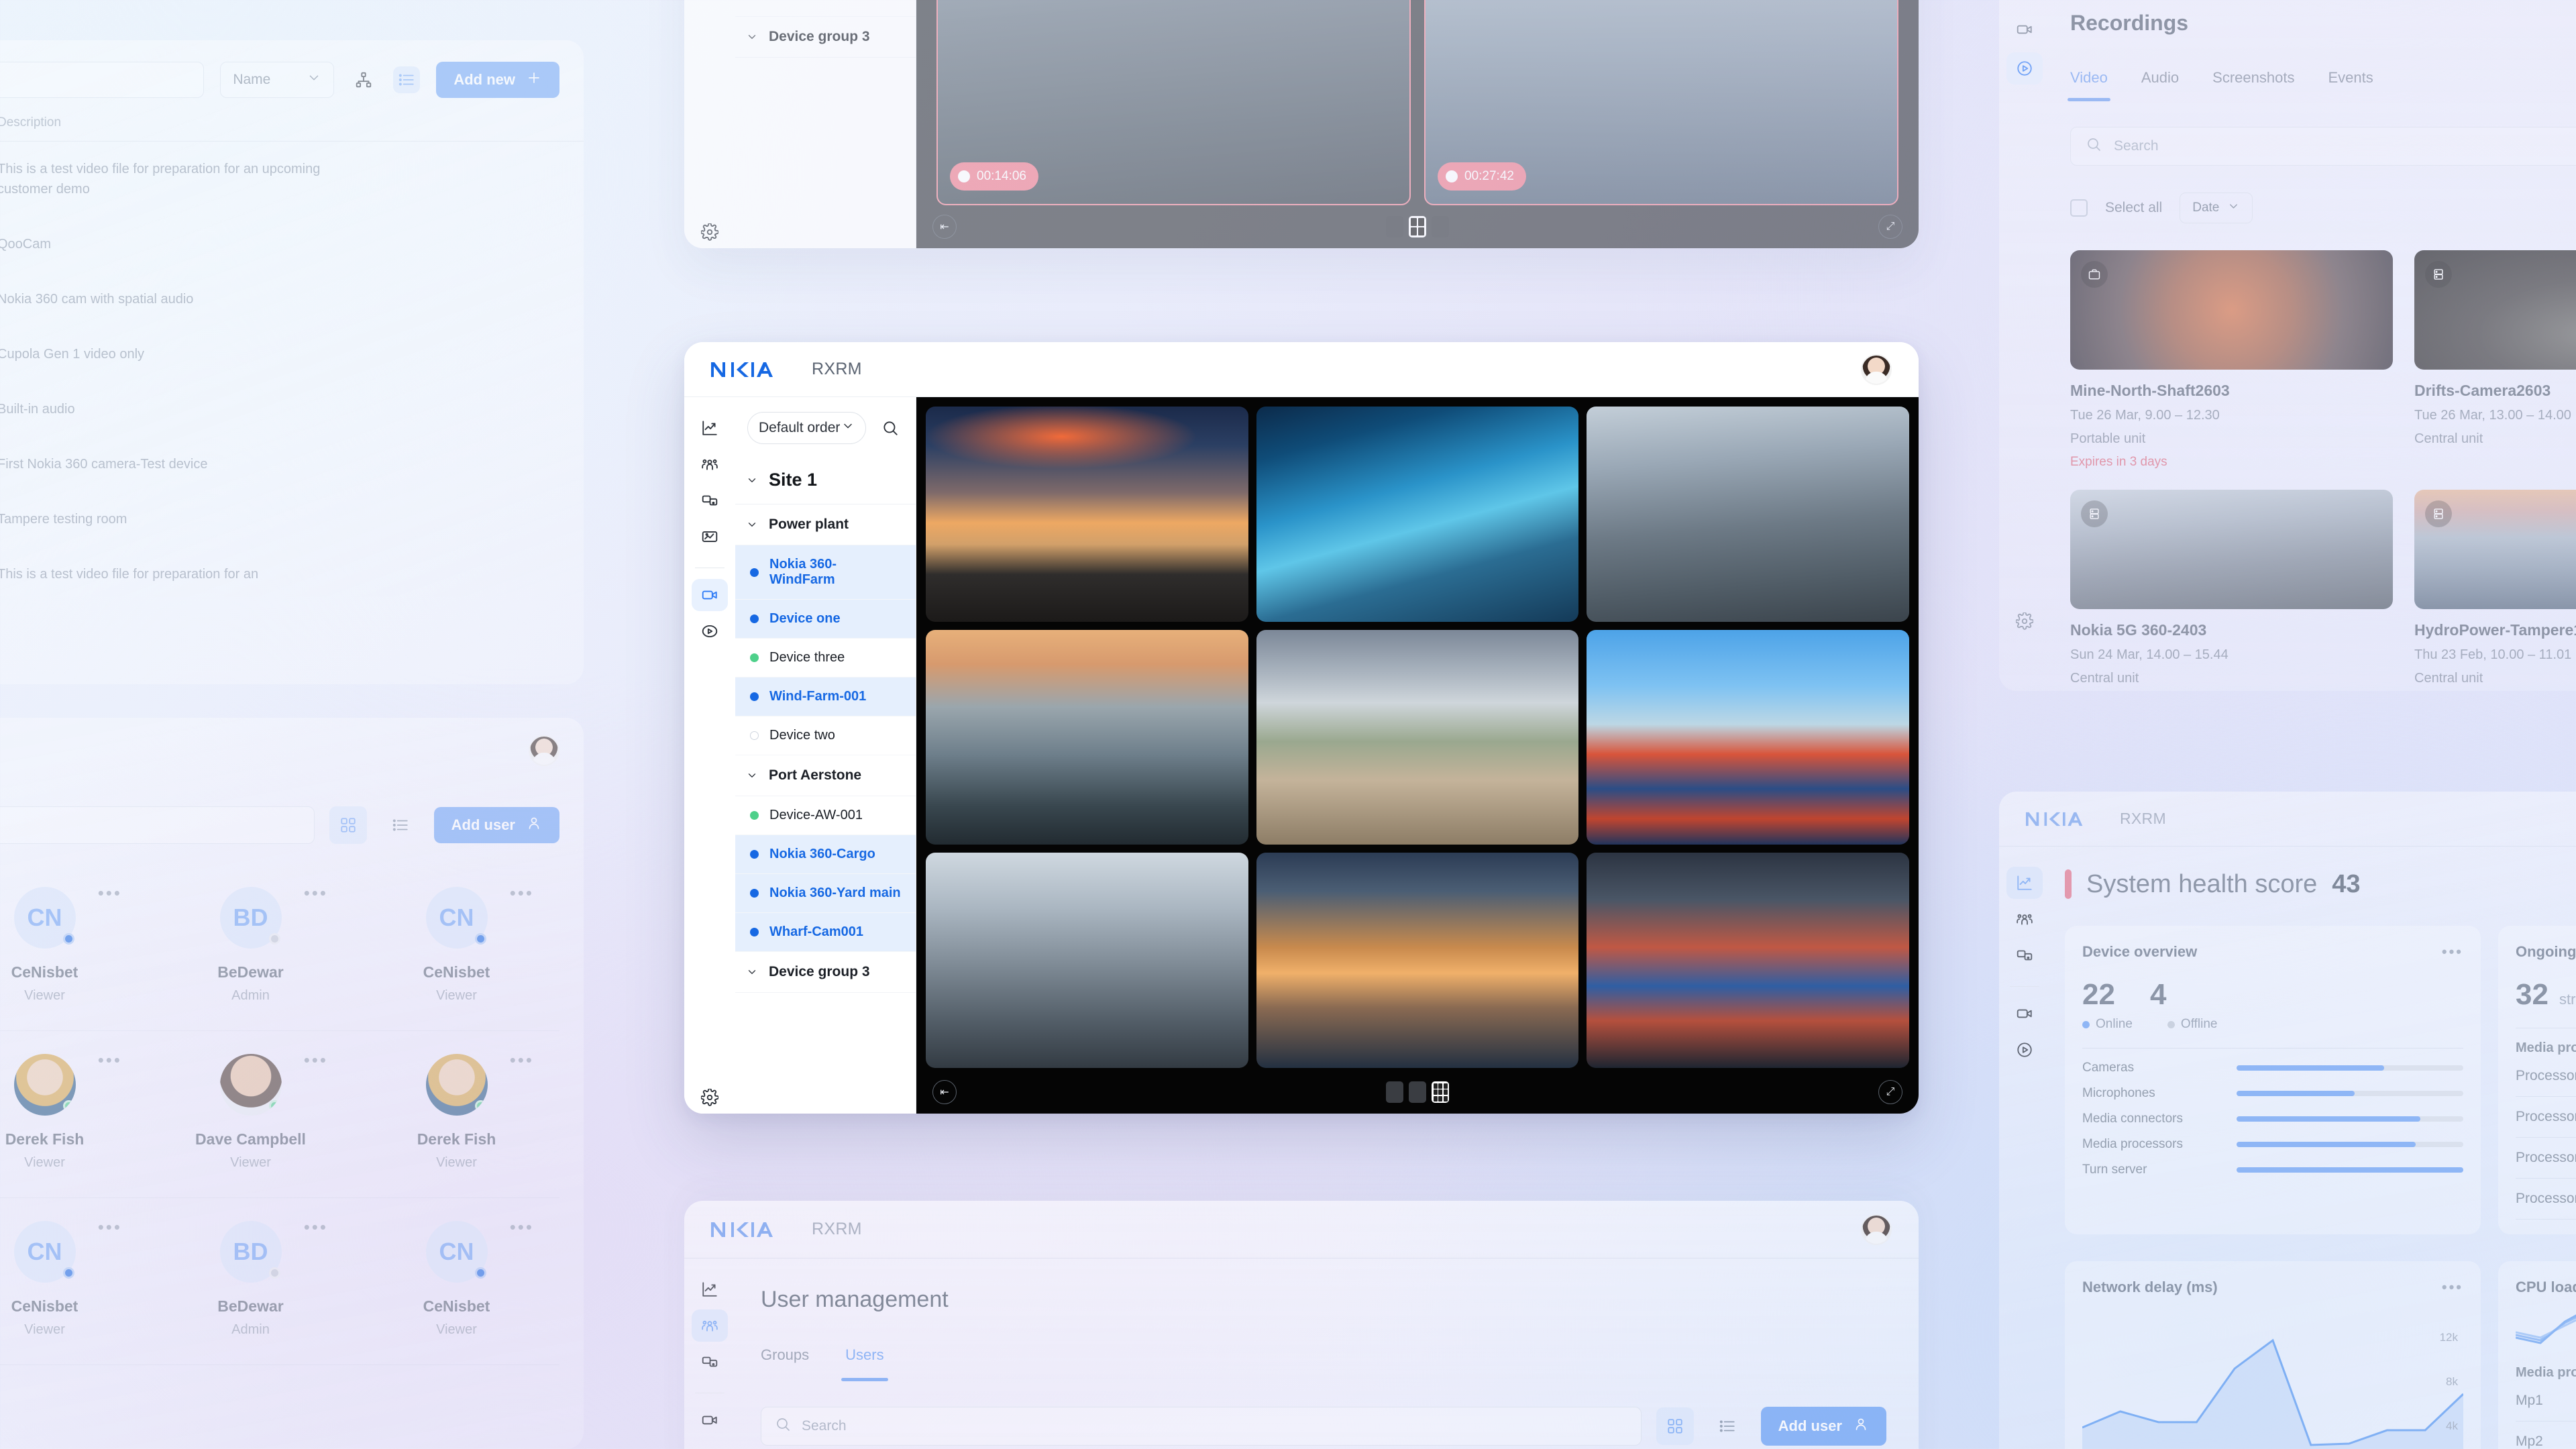 Image resolution: width=2576 pixels, height=1449 pixels. Describe the element at coordinates (2089, 85) in the screenshot. I see `tab-video: Video` at that location.